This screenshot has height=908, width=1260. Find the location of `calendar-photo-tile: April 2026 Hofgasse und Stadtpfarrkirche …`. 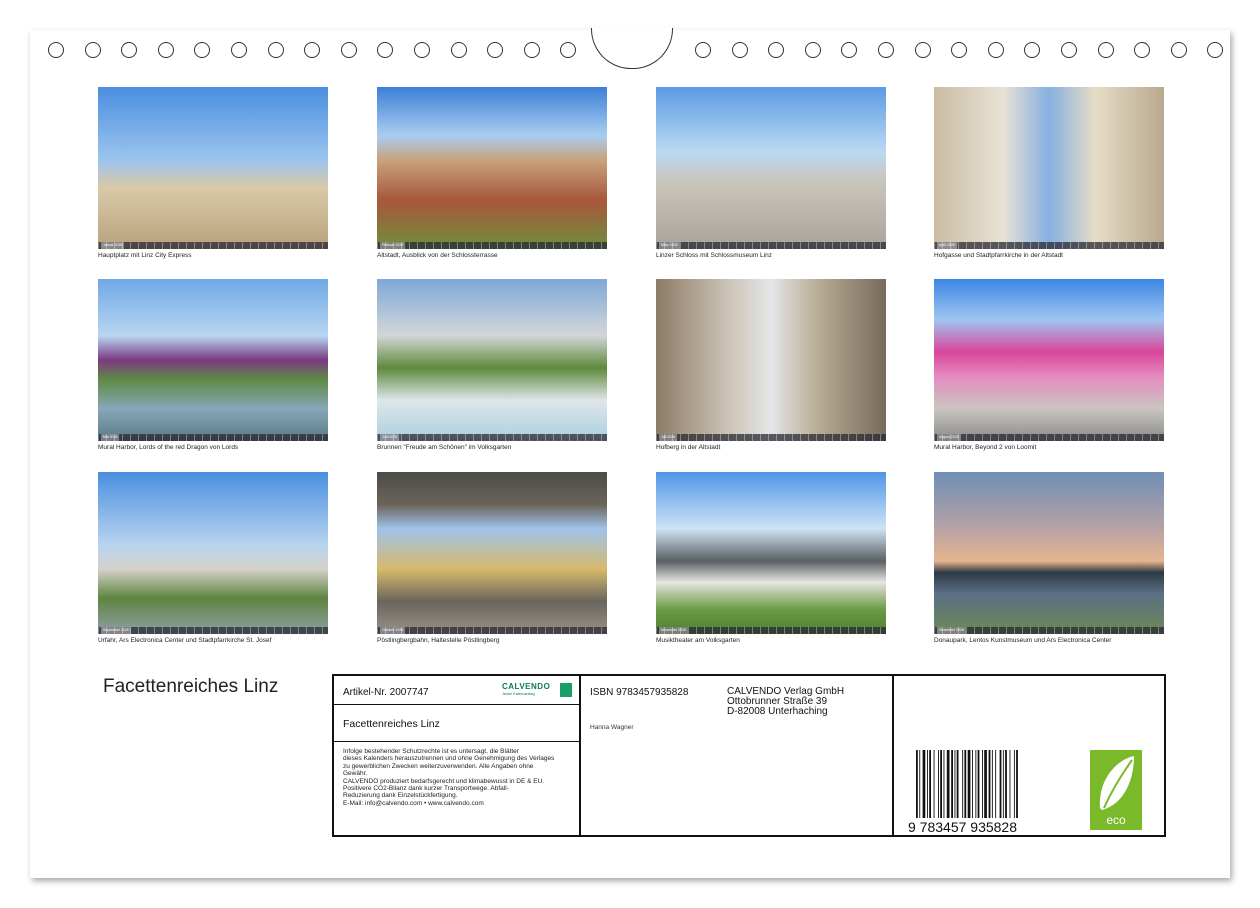

calendar-photo-tile: April 2026 Hofgasse und Stadtpfarrkirche … is located at coordinates (1049, 173).